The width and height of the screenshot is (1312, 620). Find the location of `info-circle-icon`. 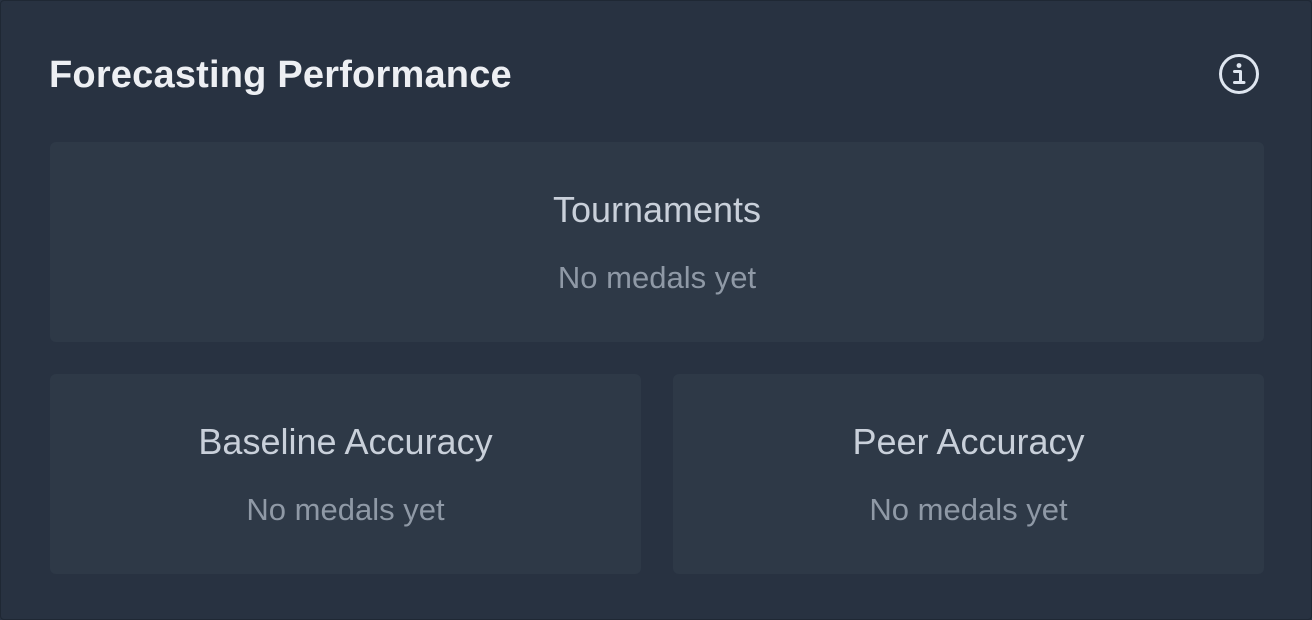

info-circle-icon is located at coordinates (1239, 74).